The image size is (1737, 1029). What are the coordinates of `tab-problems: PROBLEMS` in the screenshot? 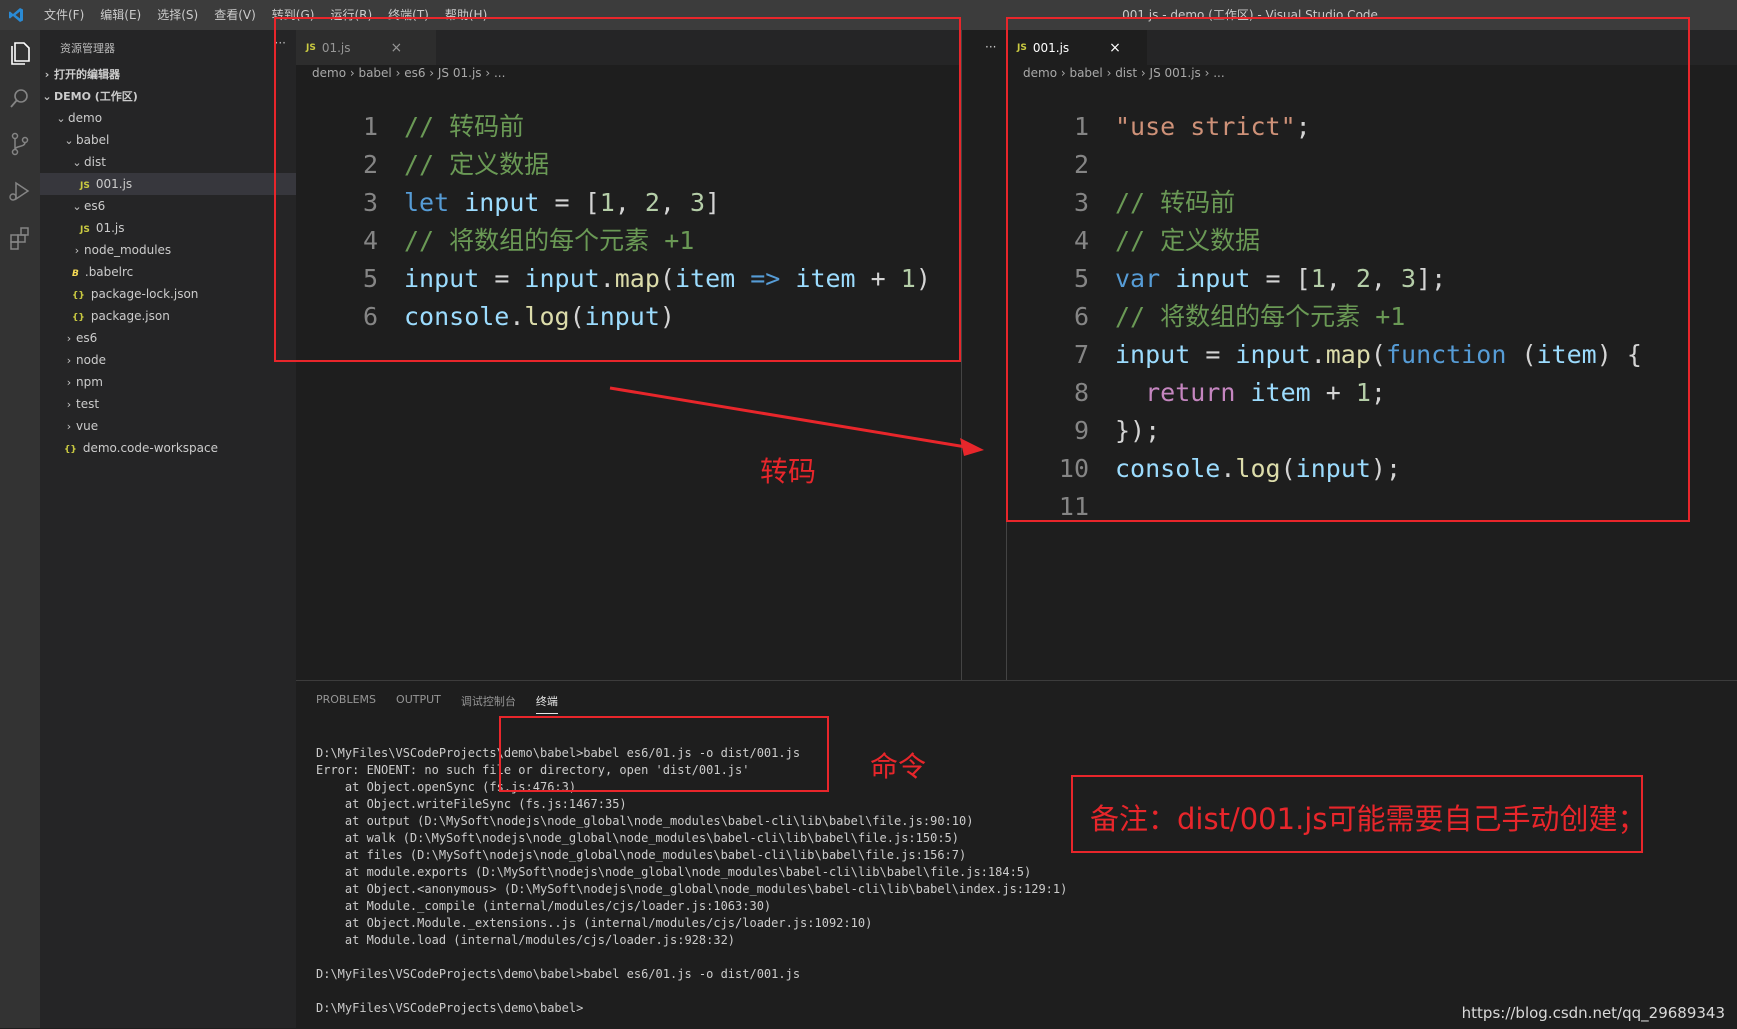 It's located at (346, 703).